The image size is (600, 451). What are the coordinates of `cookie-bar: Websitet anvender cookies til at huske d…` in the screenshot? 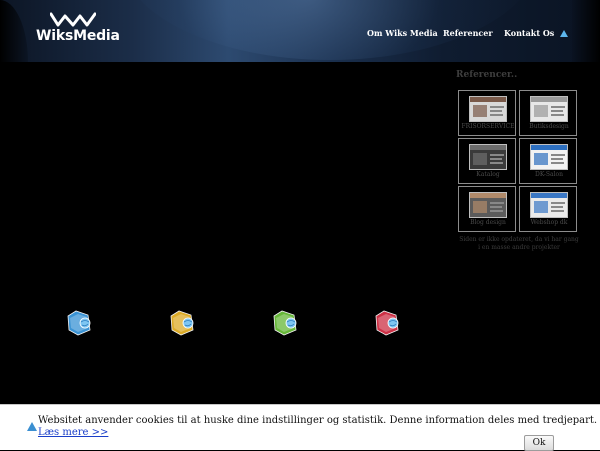 It's located at (300, 427).